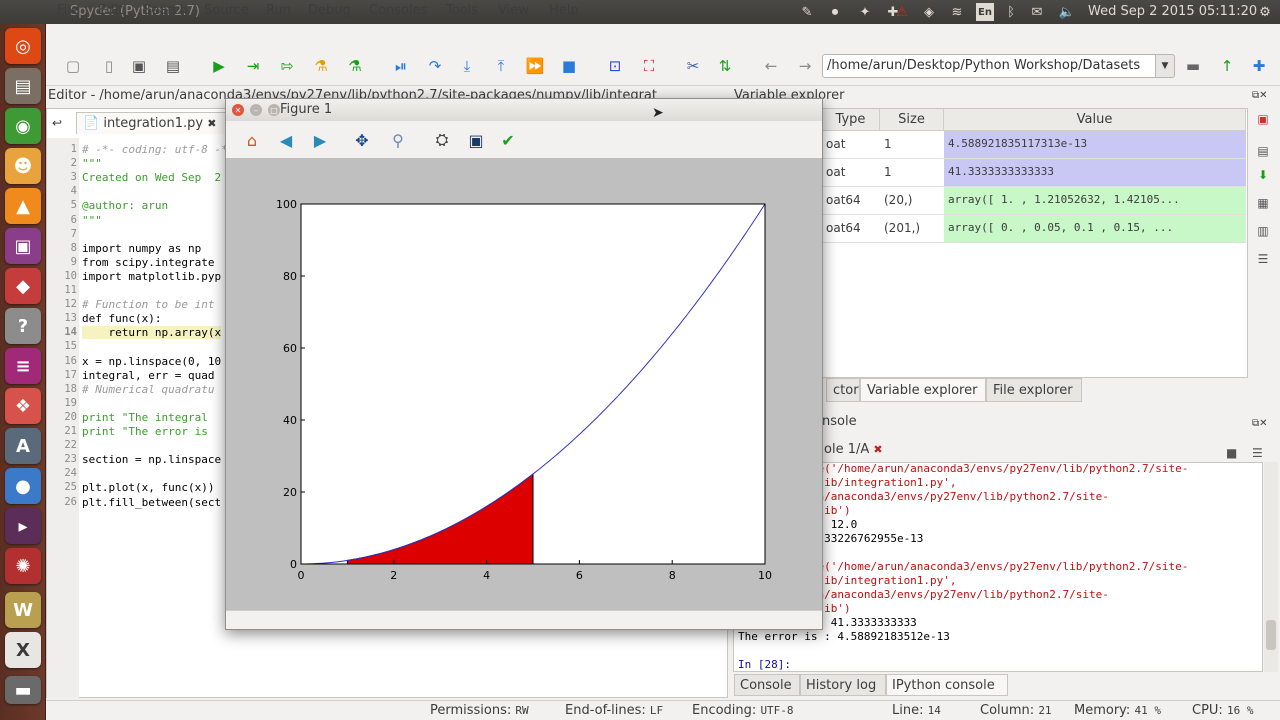 The image size is (1280, 720). What do you see at coordinates (238, 110) in the screenshot?
I see `close-window-icon: ✕` at bounding box center [238, 110].